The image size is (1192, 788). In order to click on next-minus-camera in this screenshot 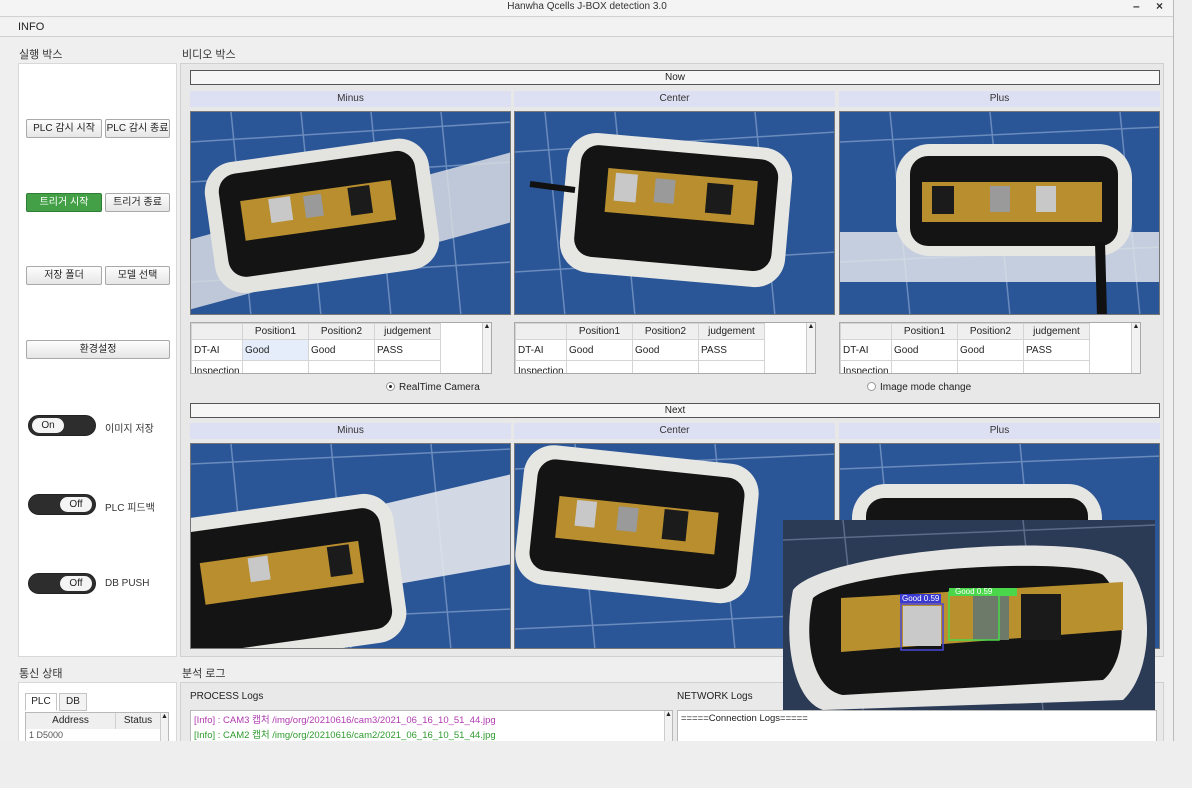, I will do `click(350, 546)`.